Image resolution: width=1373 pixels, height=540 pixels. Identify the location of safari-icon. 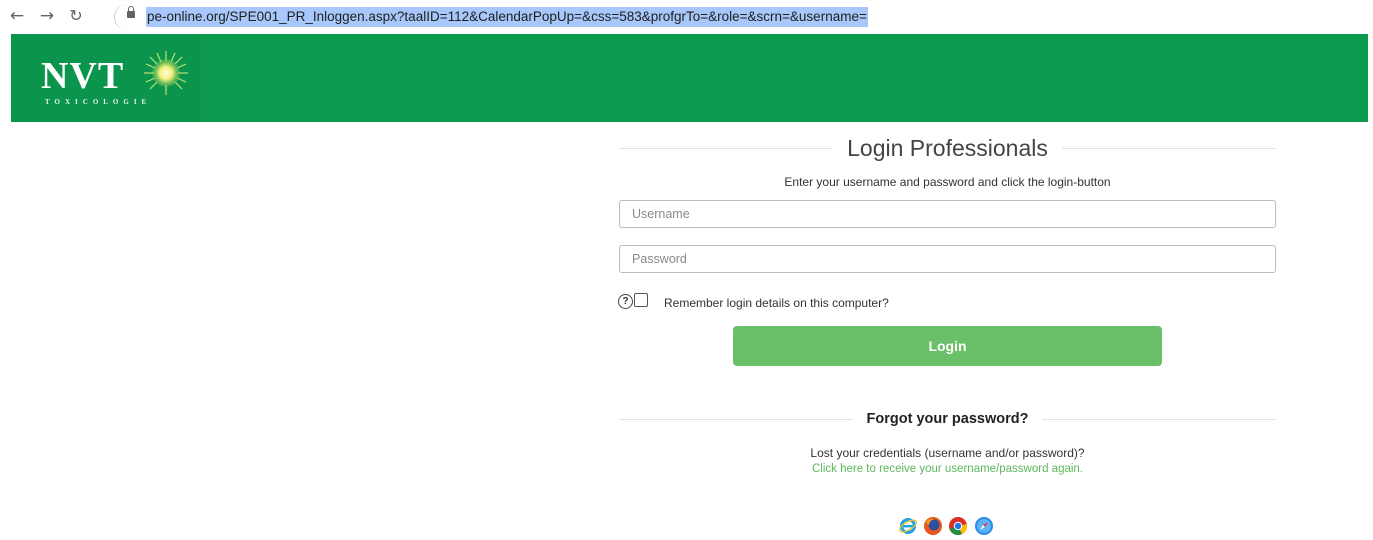
(984, 526).